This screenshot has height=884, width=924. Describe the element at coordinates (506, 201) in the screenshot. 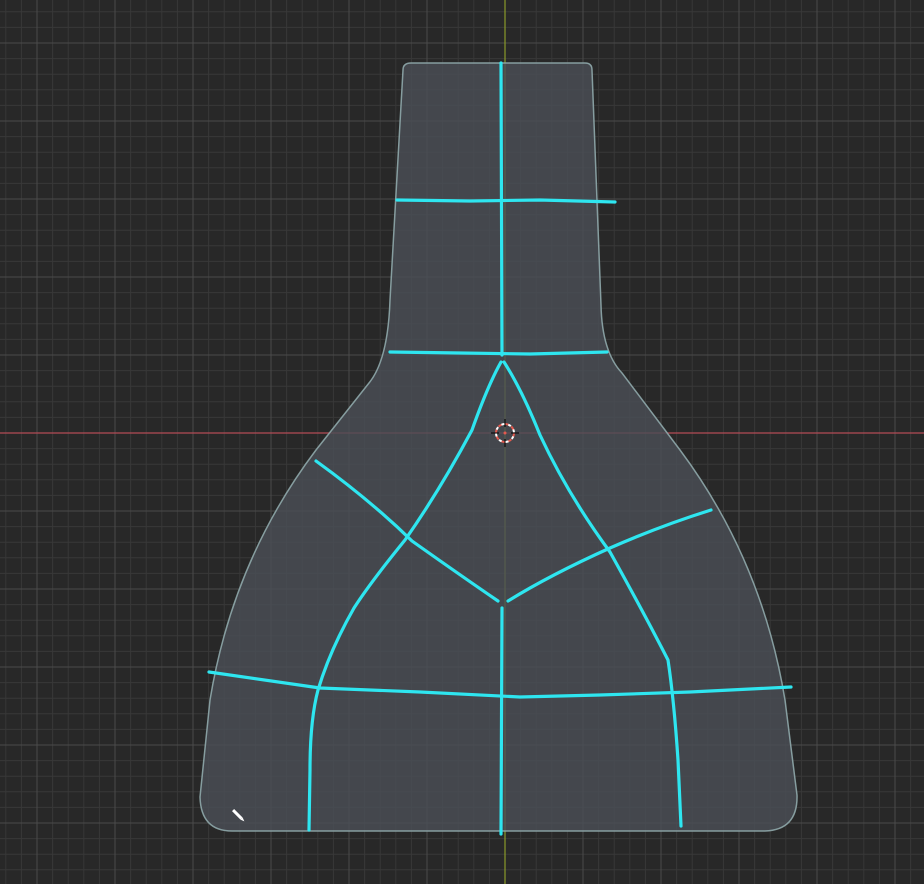

I see `stroke-neck-upper` at that location.